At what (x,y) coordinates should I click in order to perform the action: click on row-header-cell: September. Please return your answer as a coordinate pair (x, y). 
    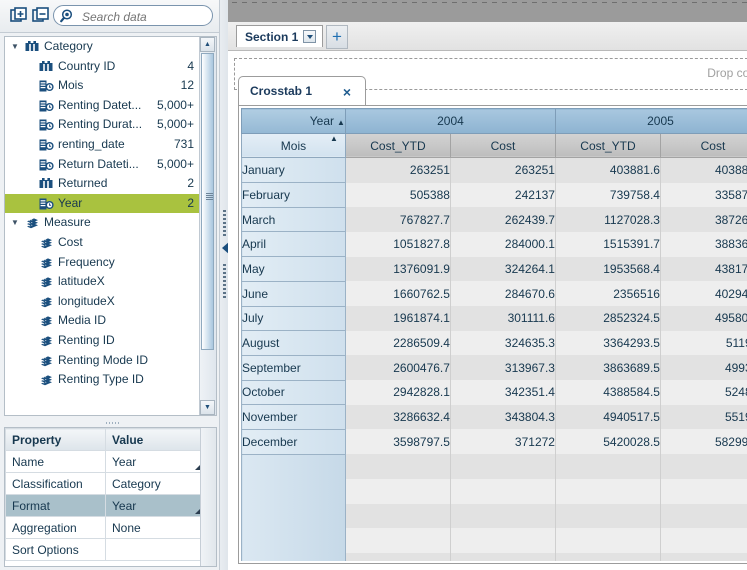
    Looking at the image, I should click on (293, 367).